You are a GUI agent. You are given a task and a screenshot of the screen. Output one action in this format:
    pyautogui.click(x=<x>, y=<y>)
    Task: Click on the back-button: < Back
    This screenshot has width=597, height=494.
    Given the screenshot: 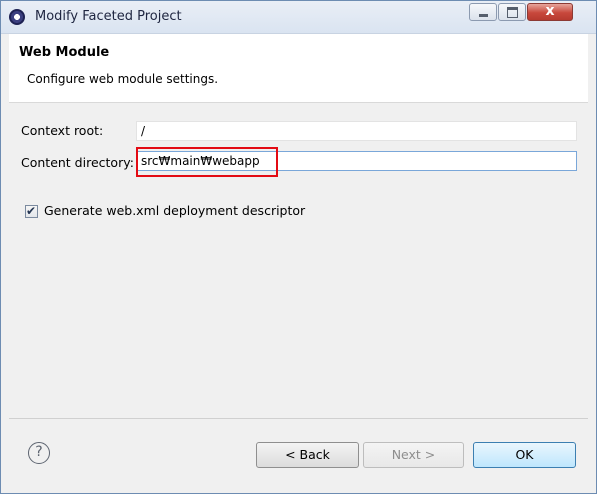 What is the action you would take?
    pyautogui.click(x=307, y=455)
    